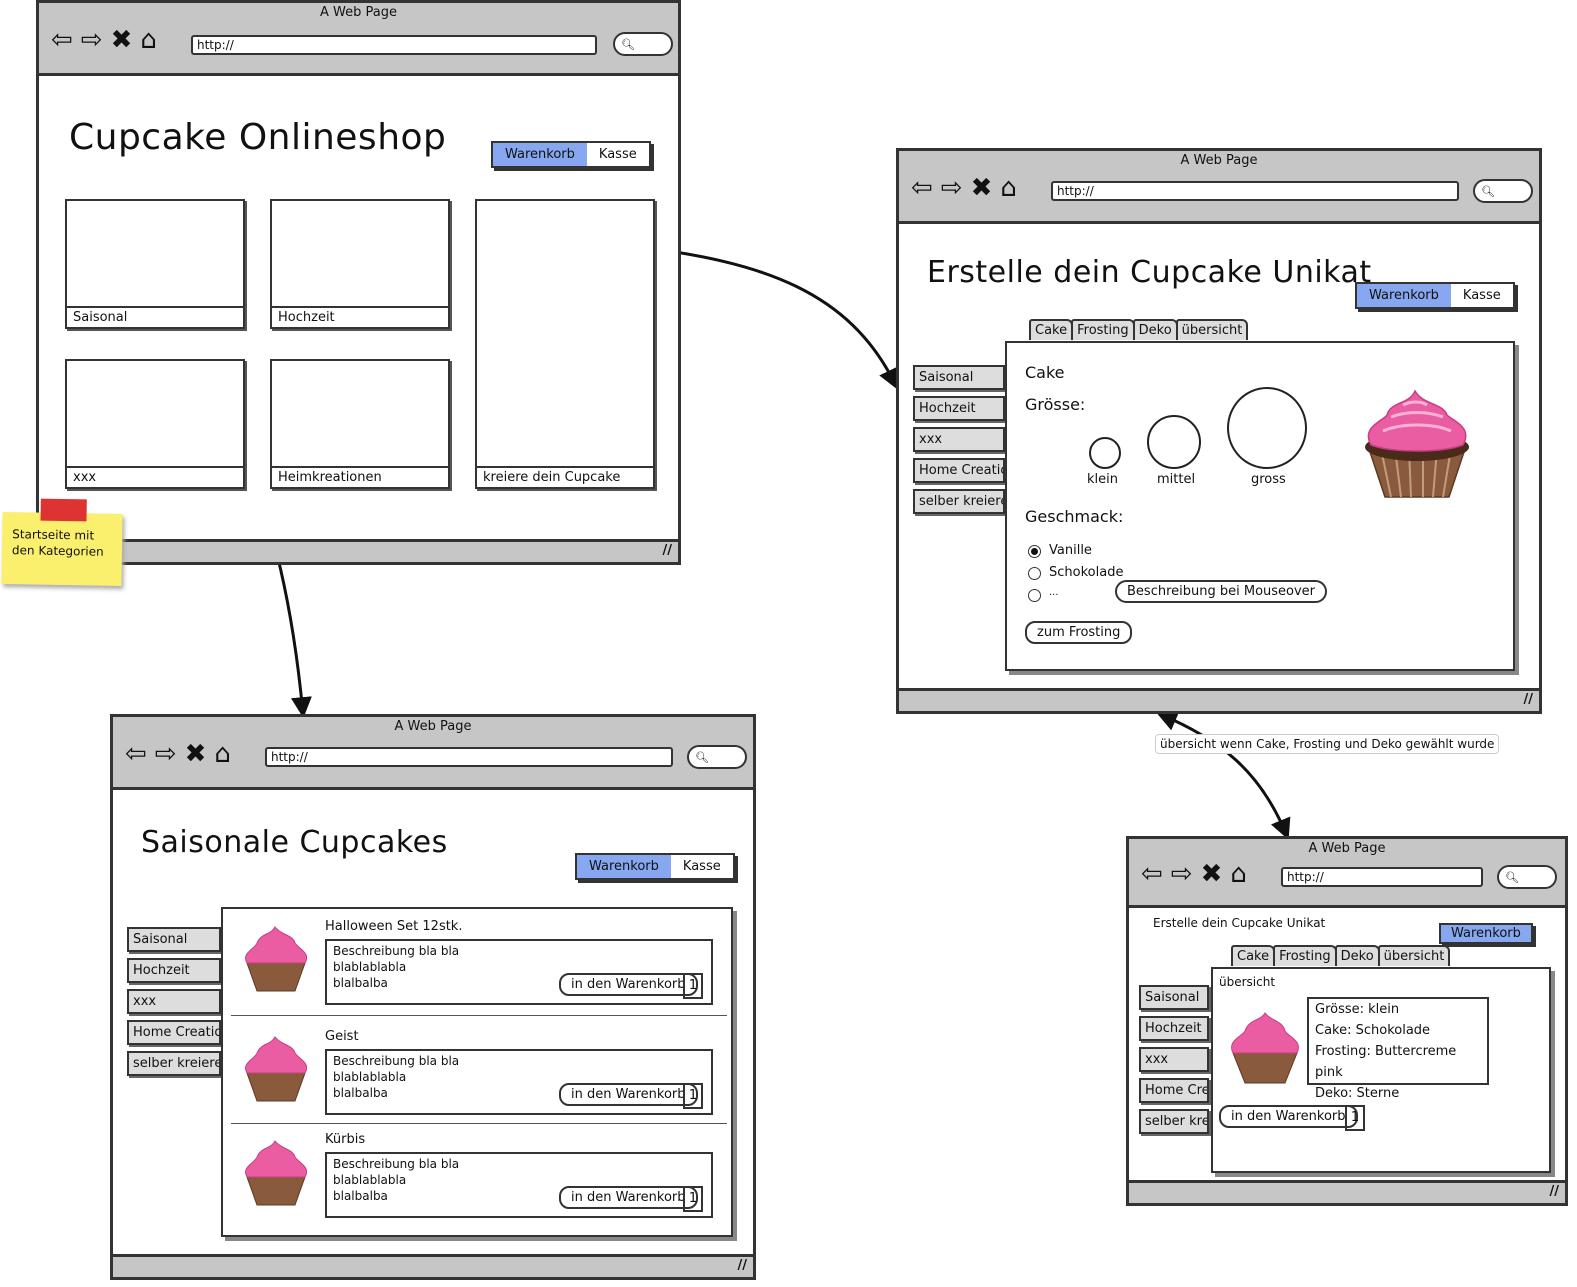 Image resolution: width=1577 pixels, height=1287 pixels. What do you see at coordinates (360, 264) in the screenshot?
I see `tile-hochzeit: Hochzeit` at bounding box center [360, 264].